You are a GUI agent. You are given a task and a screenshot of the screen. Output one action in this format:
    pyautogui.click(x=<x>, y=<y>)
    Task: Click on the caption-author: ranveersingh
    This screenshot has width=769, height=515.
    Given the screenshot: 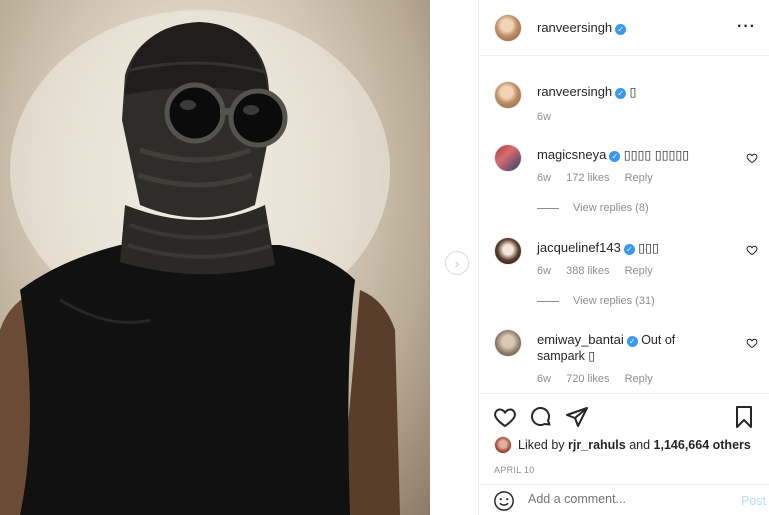 What is the action you would take?
    pyautogui.click(x=574, y=91)
    